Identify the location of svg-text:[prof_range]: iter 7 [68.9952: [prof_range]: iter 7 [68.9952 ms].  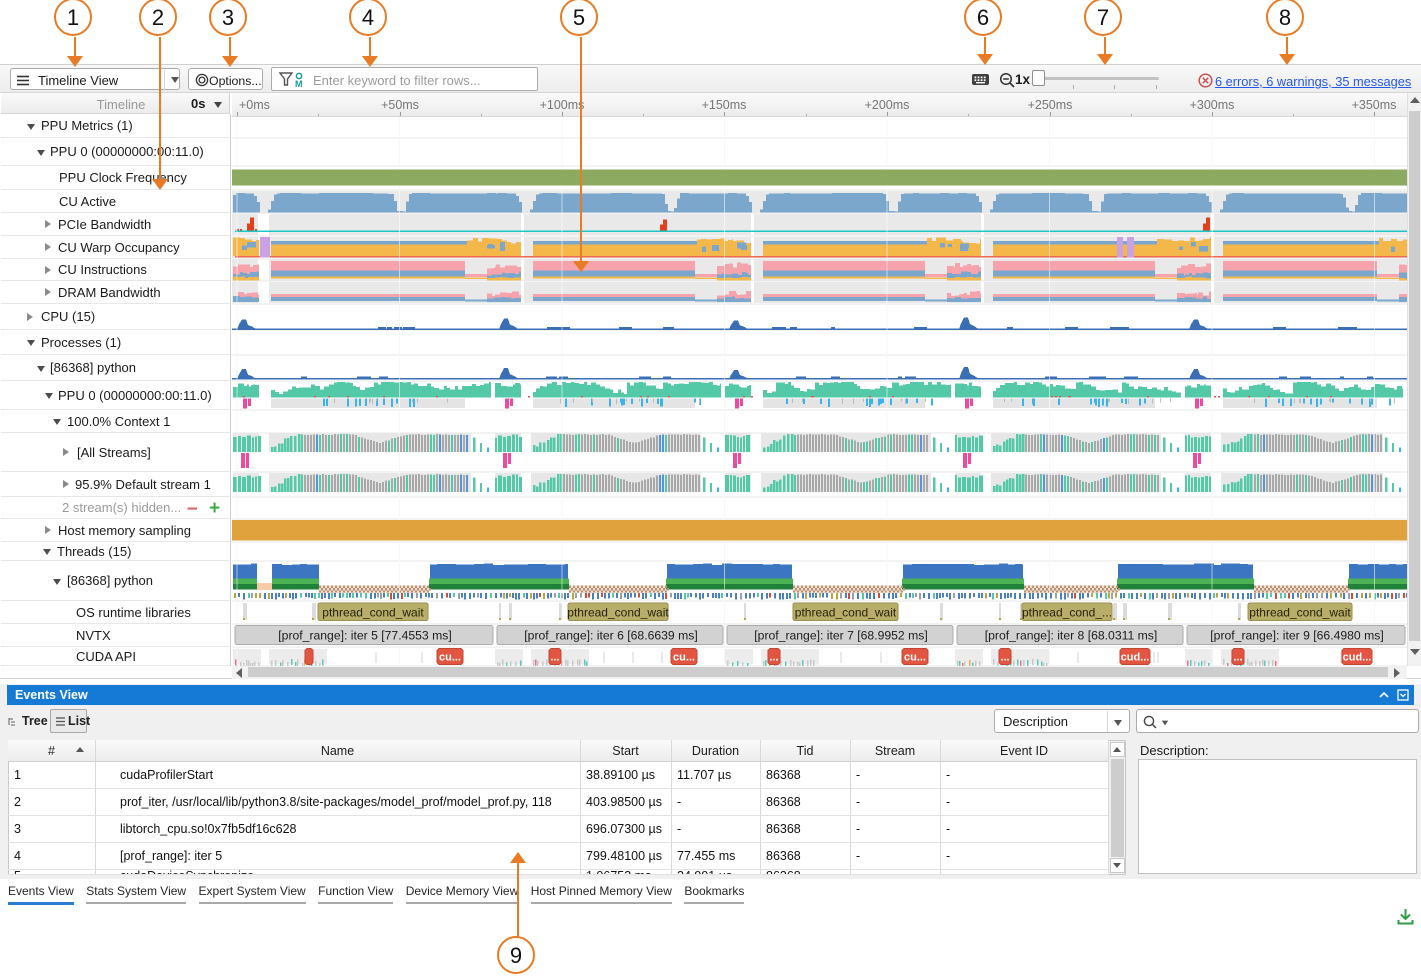
(840, 636).